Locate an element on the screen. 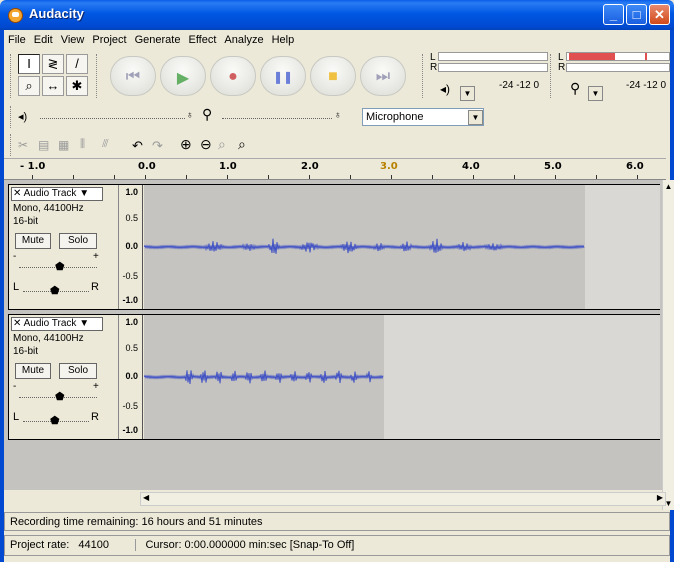 The image size is (674, 562). pause-button: ❚❚ is located at coordinates (283, 76).